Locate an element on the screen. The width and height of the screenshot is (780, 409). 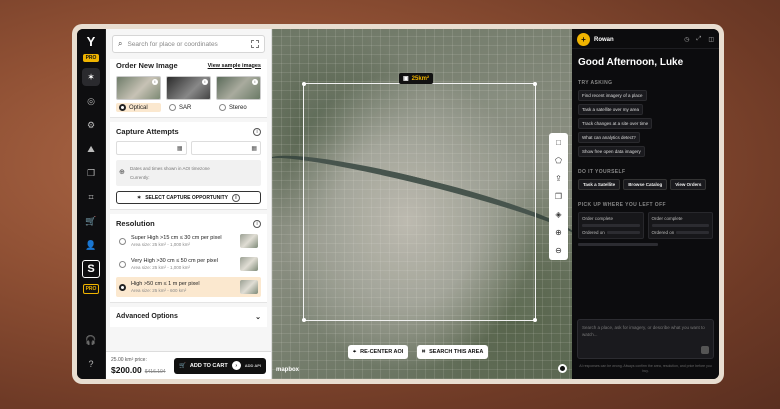
calendar-icon: ▦ is located at coordinates (254, 148).